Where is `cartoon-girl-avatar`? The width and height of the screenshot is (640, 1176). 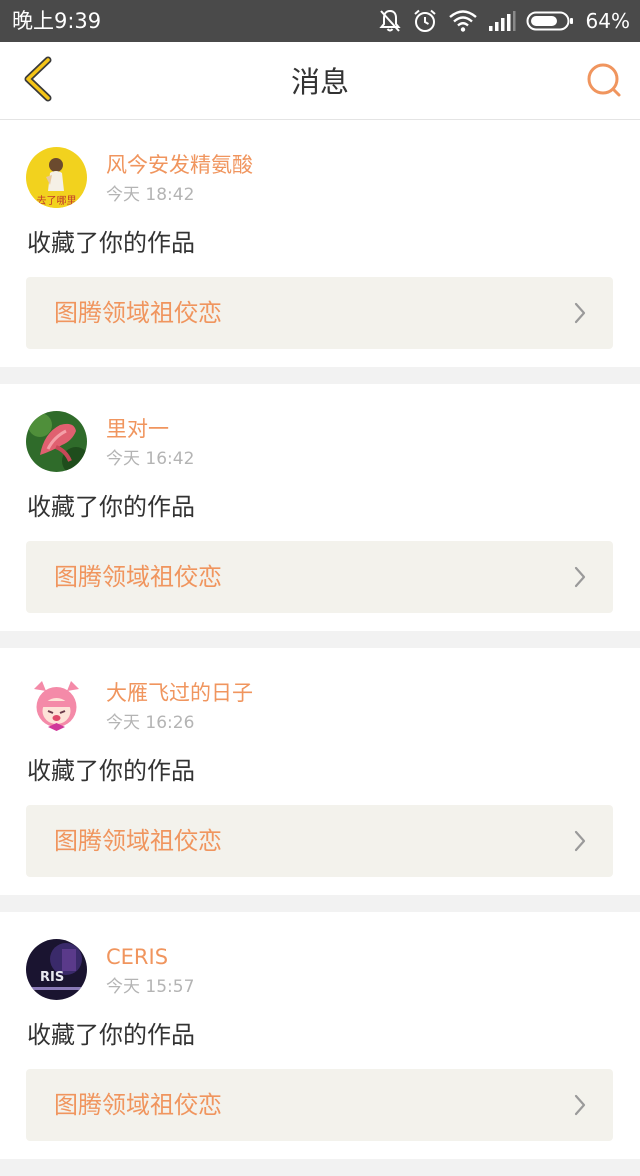
cartoon-girl-avatar is located at coordinates (56, 705).